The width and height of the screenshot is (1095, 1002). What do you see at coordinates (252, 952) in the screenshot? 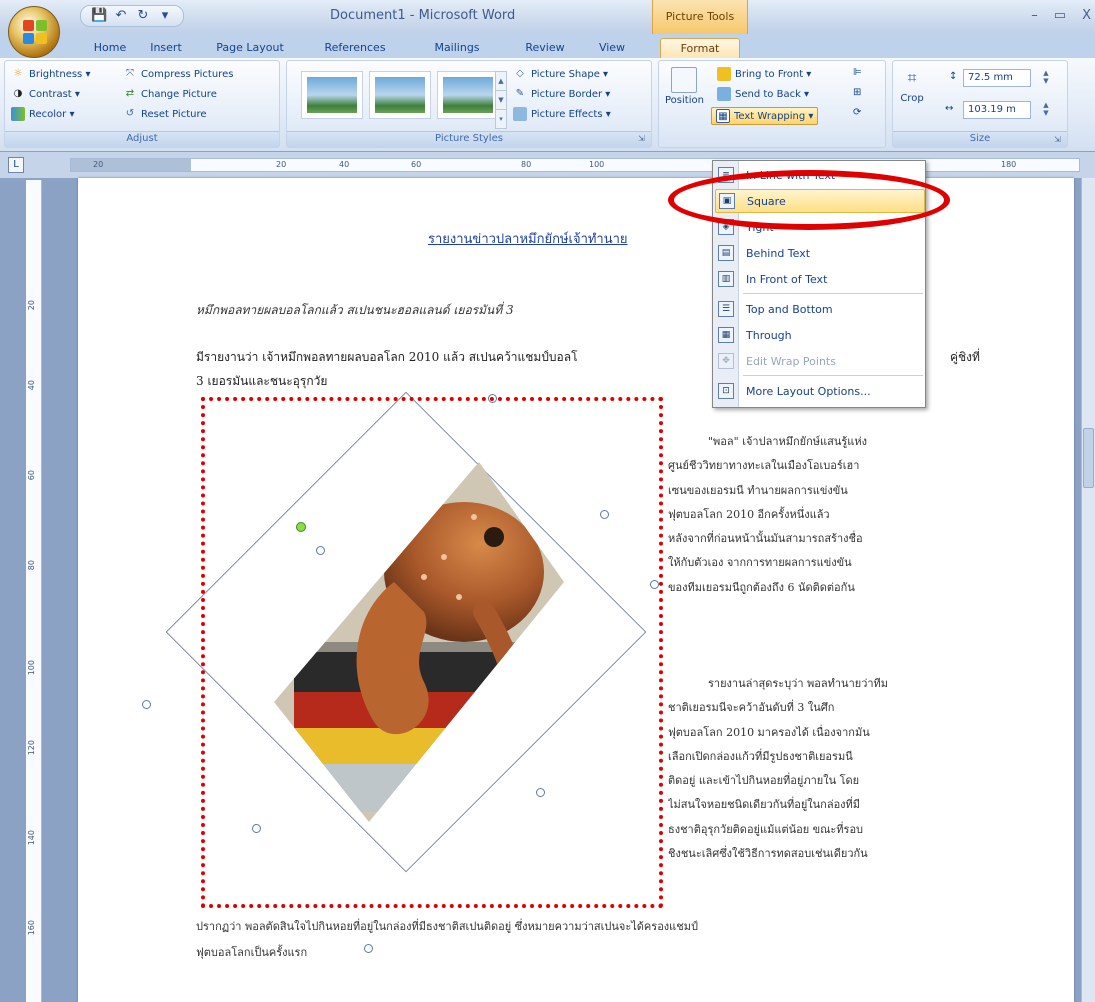
I see `bottom-paragraph-line-2: ฟุตบอลโลกเป็นครั้งแรก` at bounding box center [252, 952].